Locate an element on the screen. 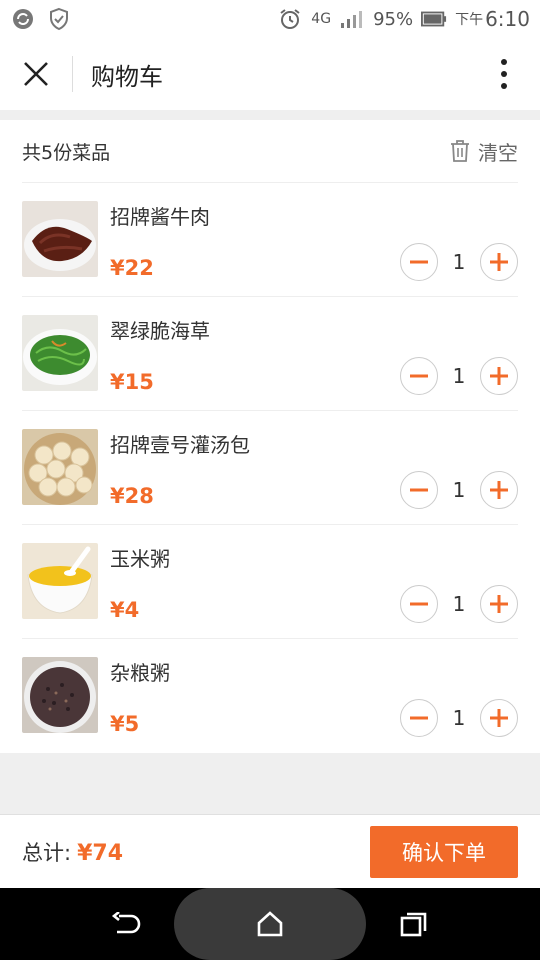  item-price: ¥4 is located at coordinates (125, 610).